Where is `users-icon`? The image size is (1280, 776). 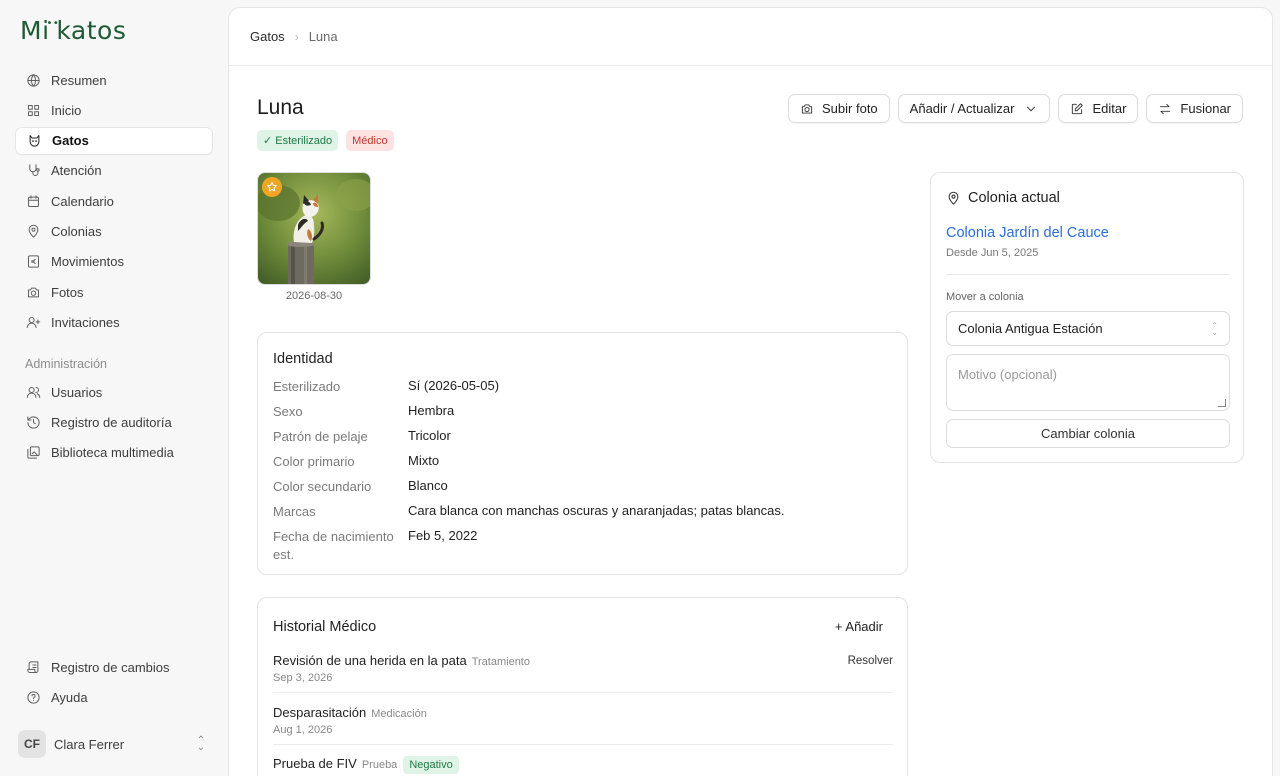
users-icon is located at coordinates (33, 392).